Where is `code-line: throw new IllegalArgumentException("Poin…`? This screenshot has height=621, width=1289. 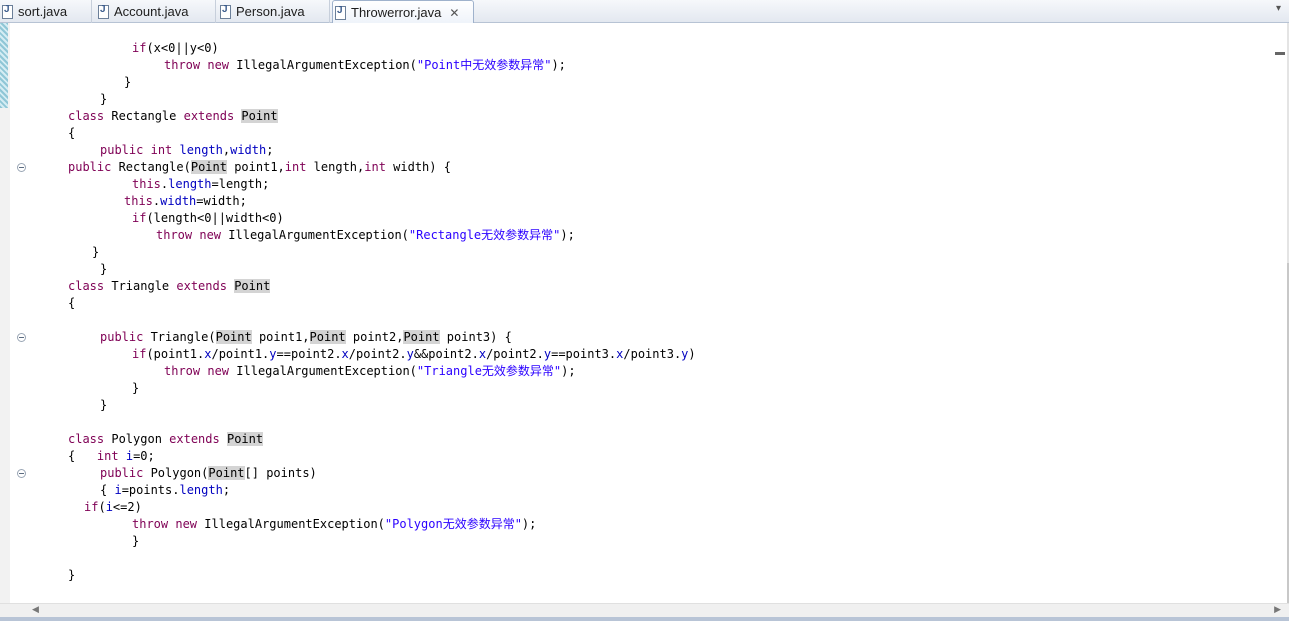 code-line: throw new IllegalArgumentException("Poin… is located at coordinates (365, 65).